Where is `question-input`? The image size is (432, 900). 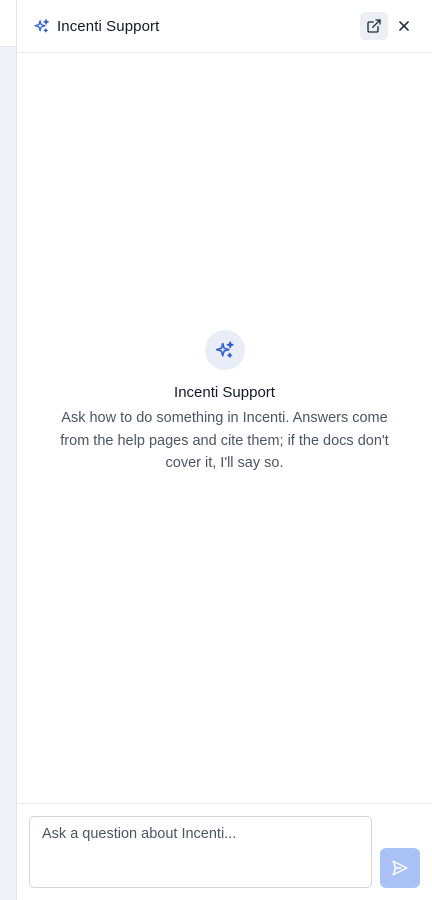
question-input is located at coordinates (200, 852).